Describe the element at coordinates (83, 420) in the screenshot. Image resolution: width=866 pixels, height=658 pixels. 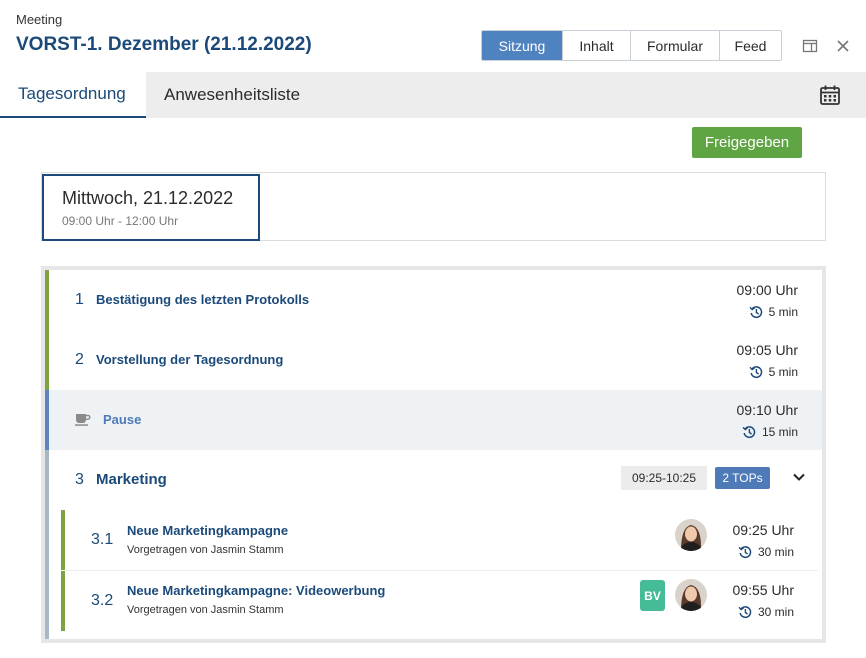
I see `coffee-icon` at that location.